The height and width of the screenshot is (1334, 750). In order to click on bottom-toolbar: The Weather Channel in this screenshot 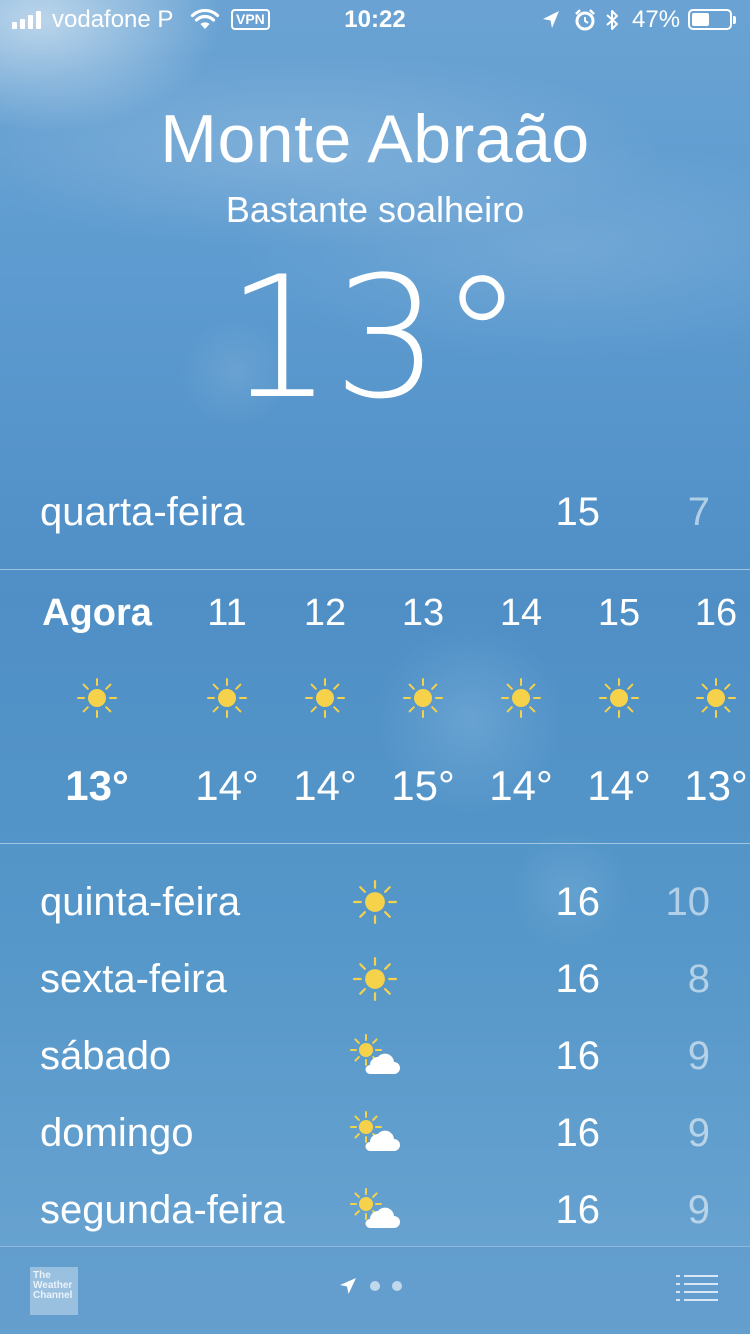, I will do `click(375, 1290)`.